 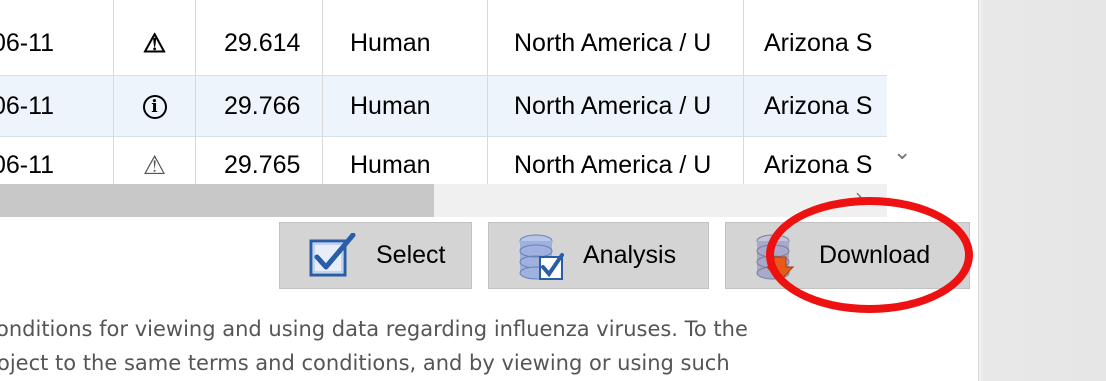 I want to click on download-button-label: Download, so click(x=875, y=255).